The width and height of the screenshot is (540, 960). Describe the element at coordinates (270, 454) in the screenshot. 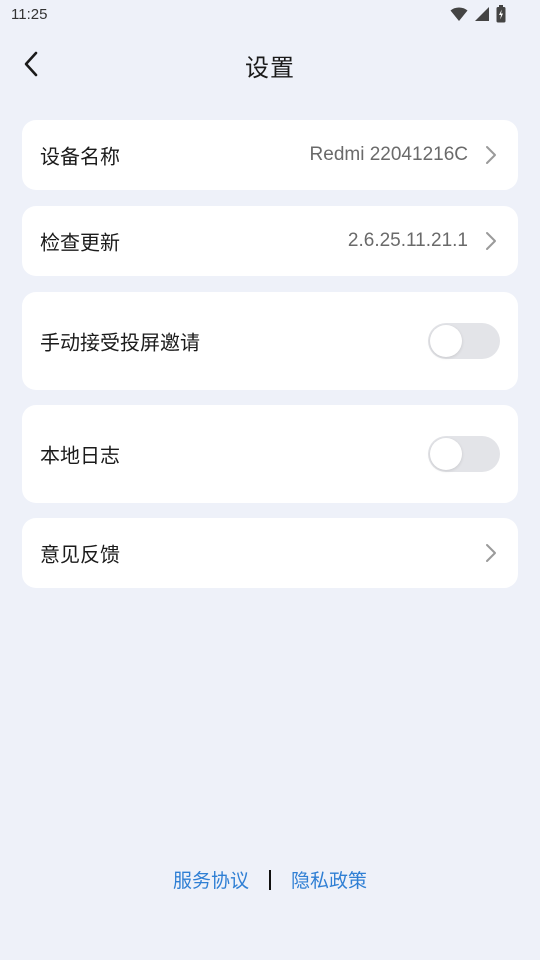

I see `local-log-row: 本地日志` at that location.